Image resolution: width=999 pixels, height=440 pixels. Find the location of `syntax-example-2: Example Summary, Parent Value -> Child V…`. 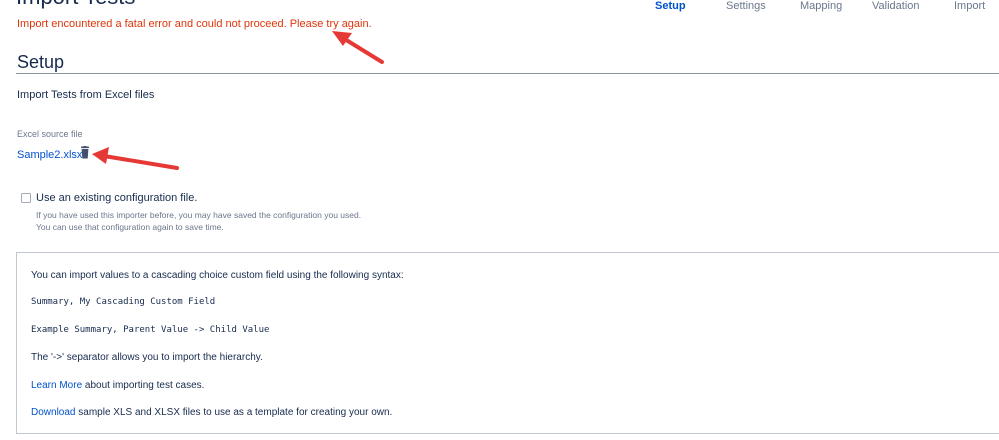

syntax-example-2: Example Summary, Parent Value -> Child V… is located at coordinates (150, 330).